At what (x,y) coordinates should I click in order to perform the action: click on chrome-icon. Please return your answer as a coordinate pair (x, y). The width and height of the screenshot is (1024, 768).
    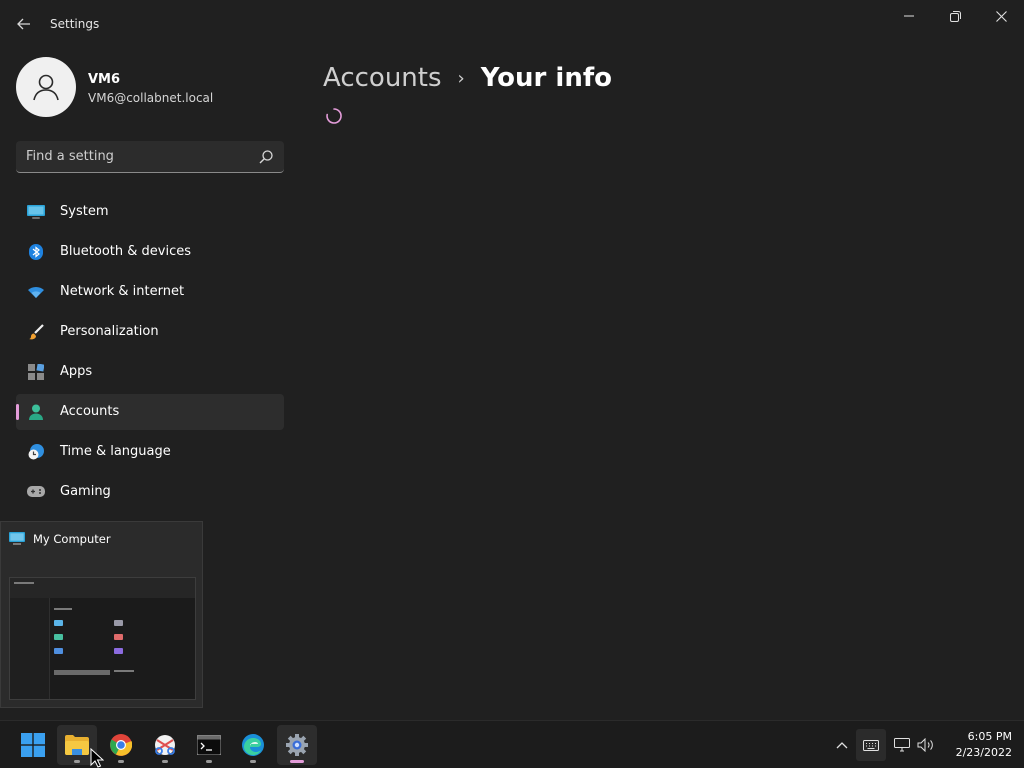
    Looking at the image, I should click on (121, 745).